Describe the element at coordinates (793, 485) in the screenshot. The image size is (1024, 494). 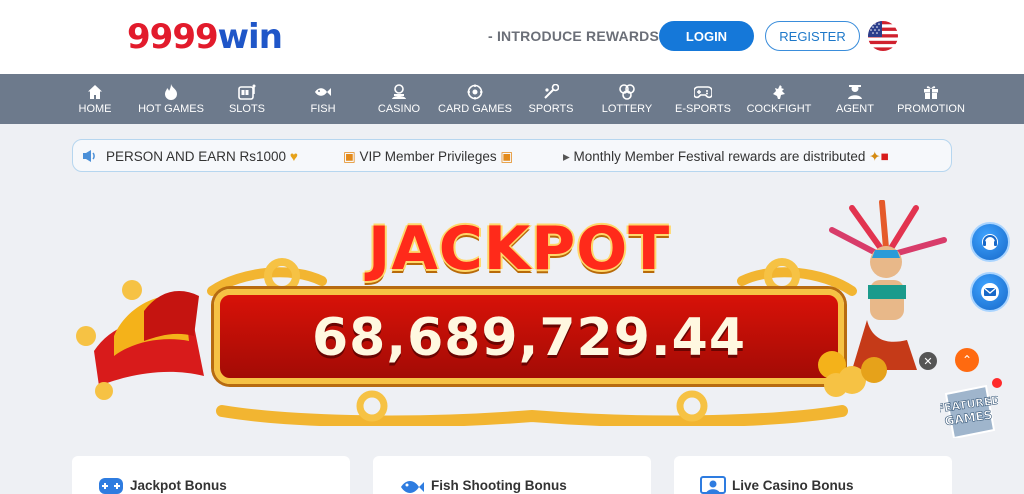
I see `bonus-card-title: Live Casino Bonus` at that location.